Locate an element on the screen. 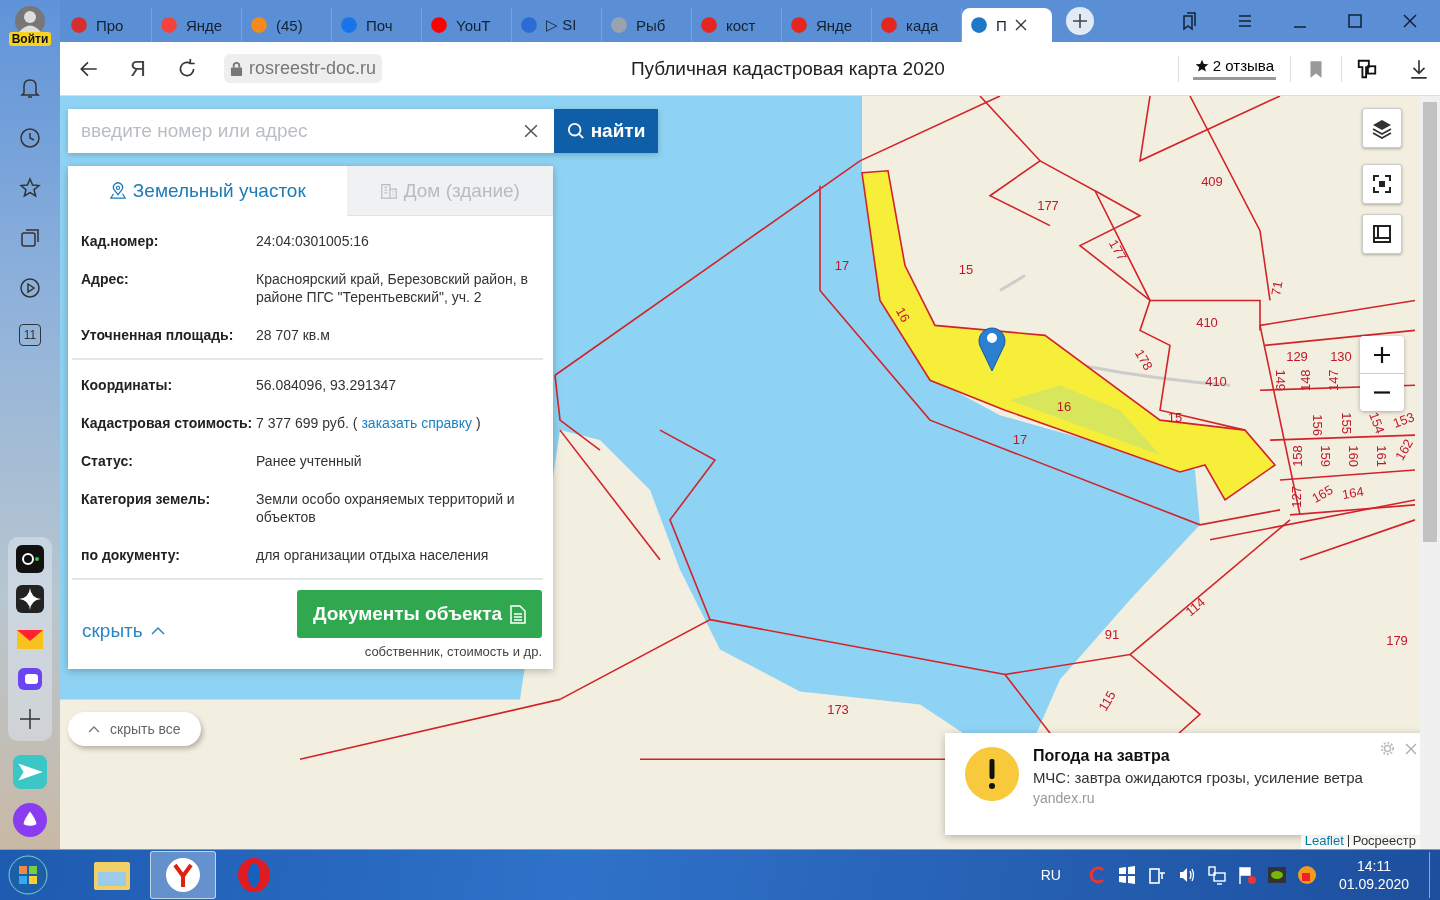 The image size is (1440, 900). battery-icon is located at coordinates (1156, 875).